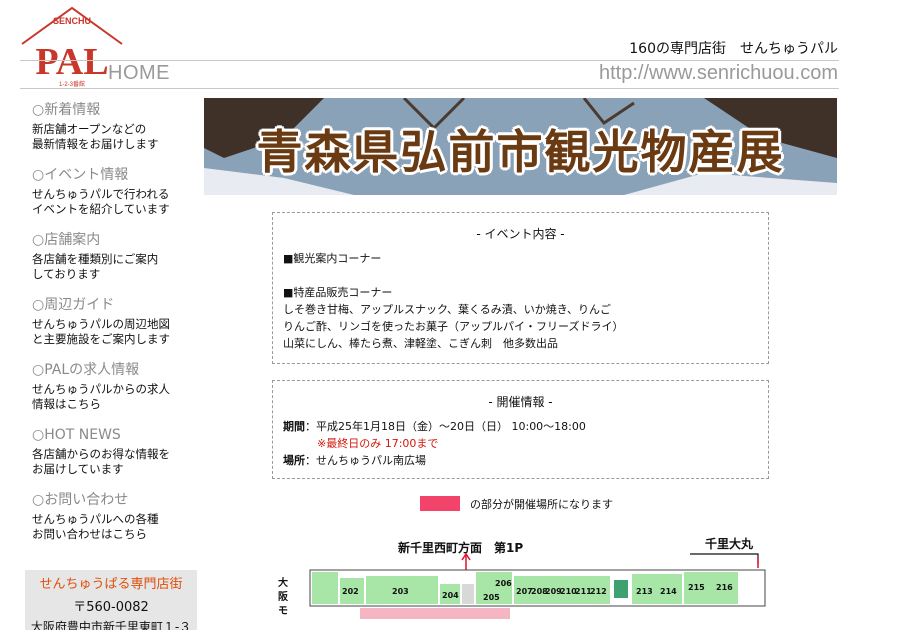 This screenshot has width=899, height=630. What do you see at coordinates (116, 175) in the screenshot?
I see `sidebar-item-title: ○イベント情報` at bounding box center [116, 175].